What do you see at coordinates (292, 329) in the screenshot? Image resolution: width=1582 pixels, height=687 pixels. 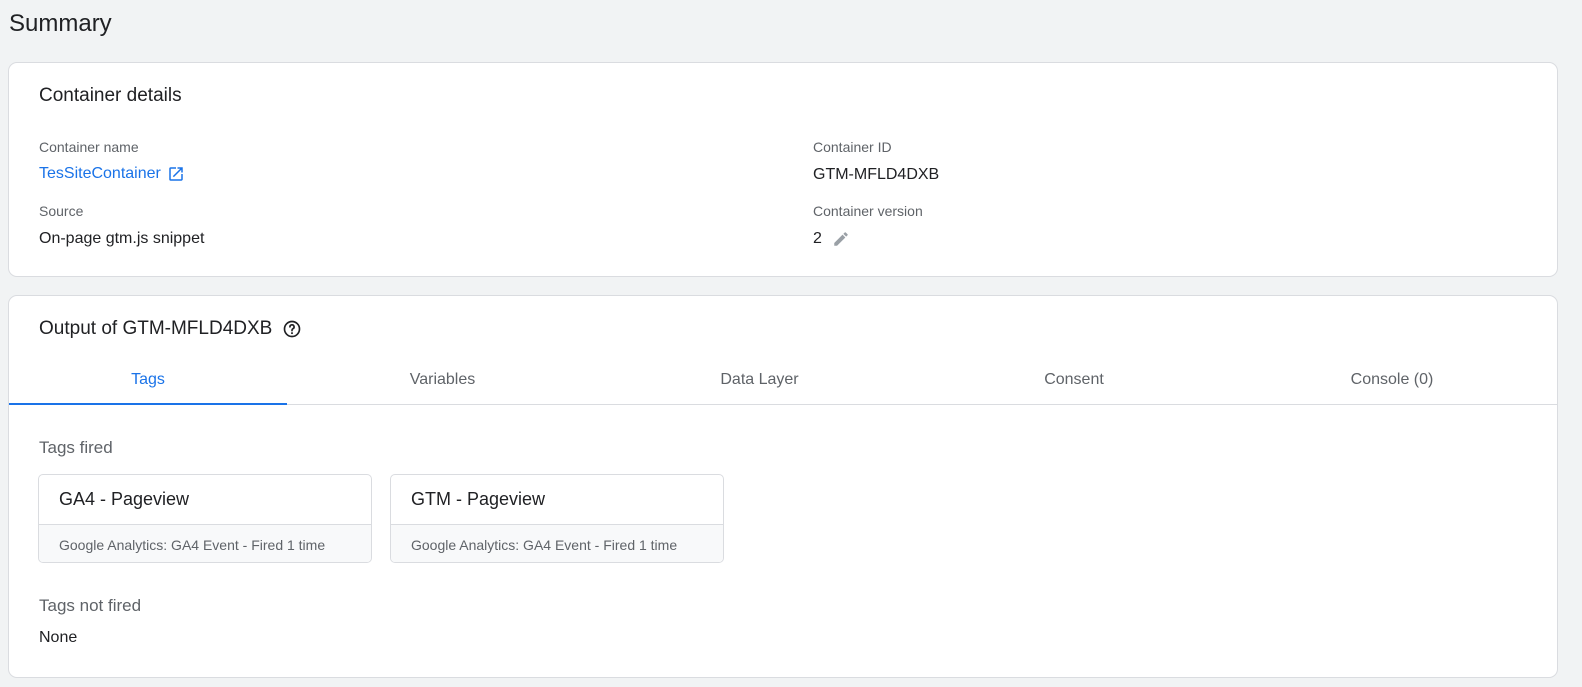 I see `help-circle-icon` at bounding box center [292, 329].